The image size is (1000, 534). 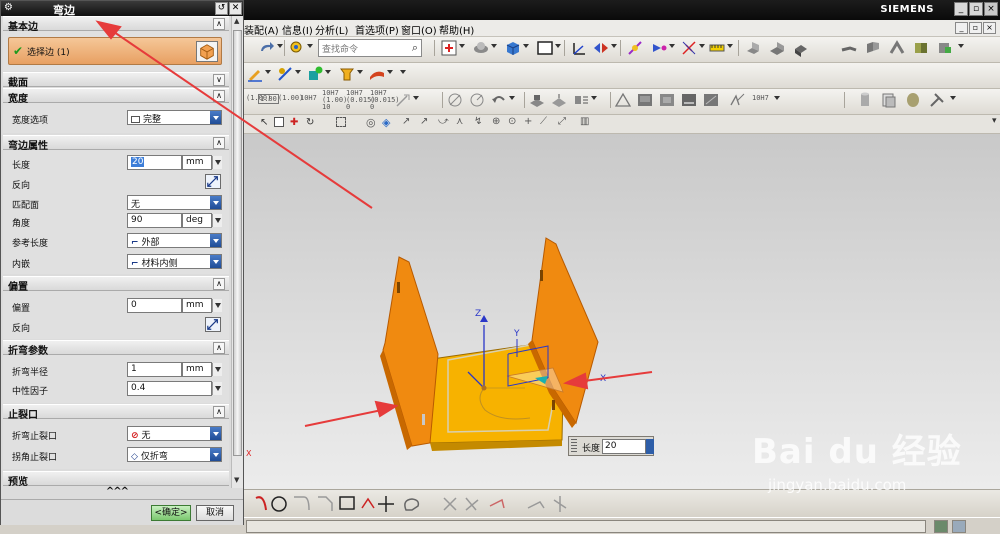 I want to click on diameter-icon, so click(x=455, y=100).